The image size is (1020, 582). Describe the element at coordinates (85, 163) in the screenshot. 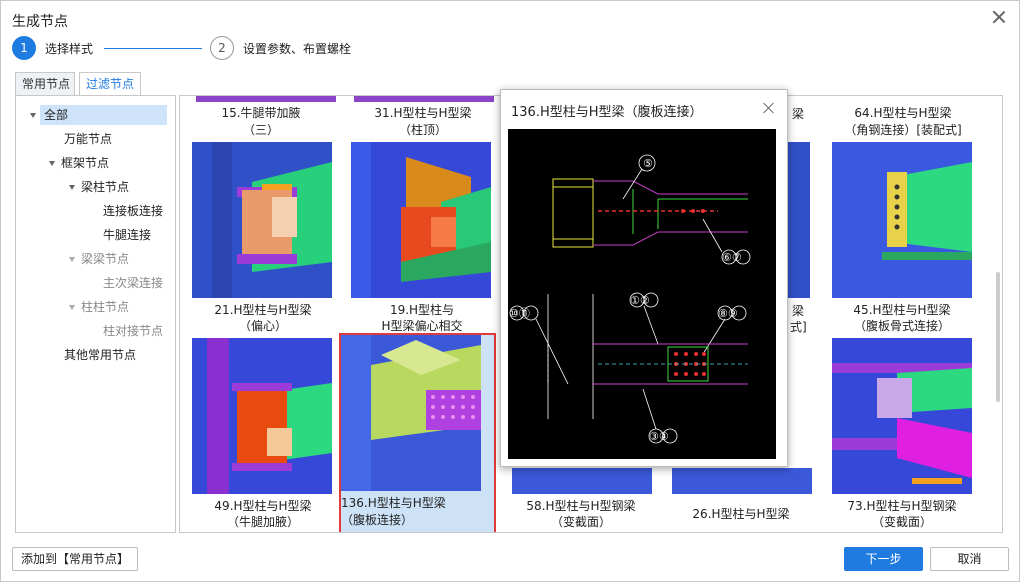

I see `tree-item-label: 框架节点` at that location.